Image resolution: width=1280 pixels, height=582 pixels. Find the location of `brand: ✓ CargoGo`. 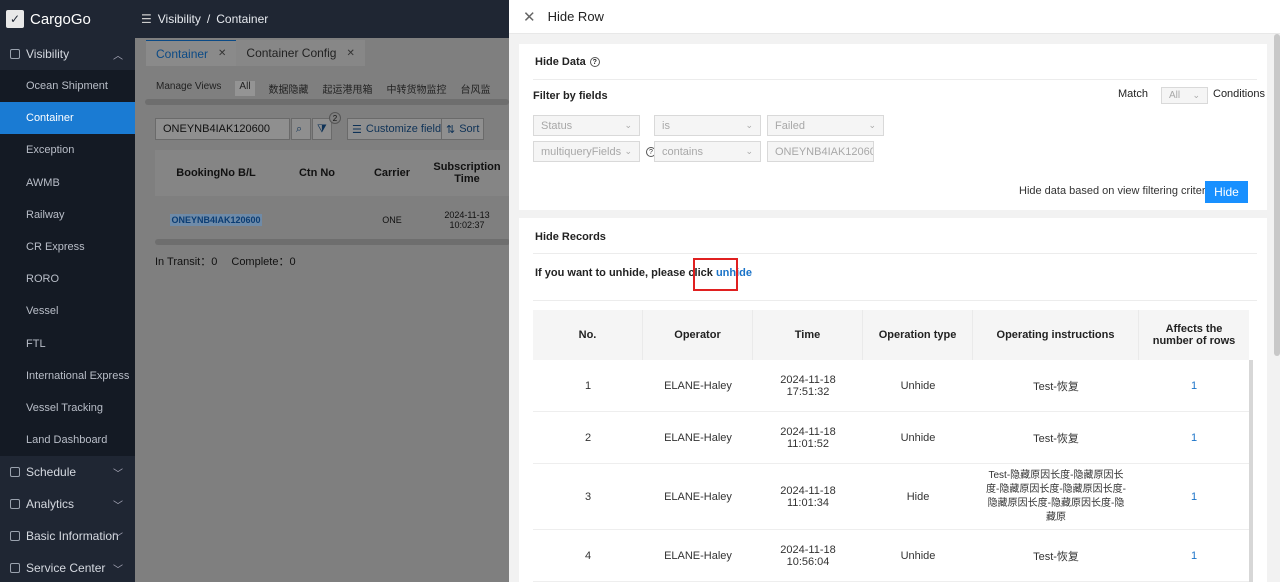

brand: ✓ CargoGo is located at coordinates (67, 19).